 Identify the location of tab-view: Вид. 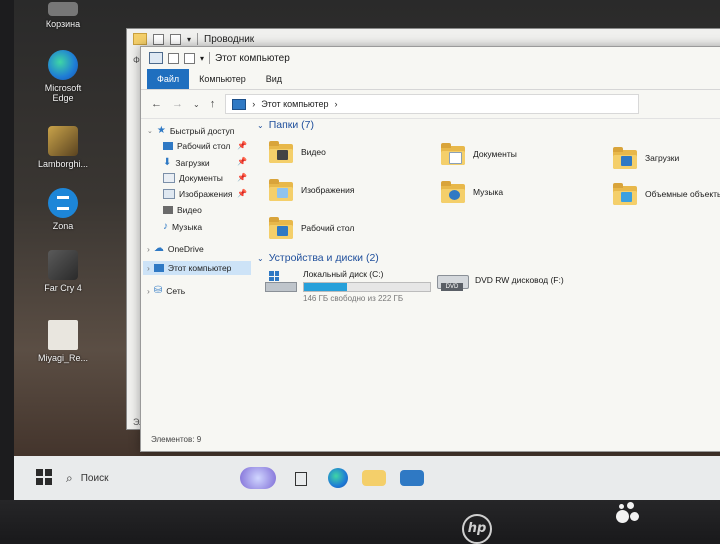
(274, 79).